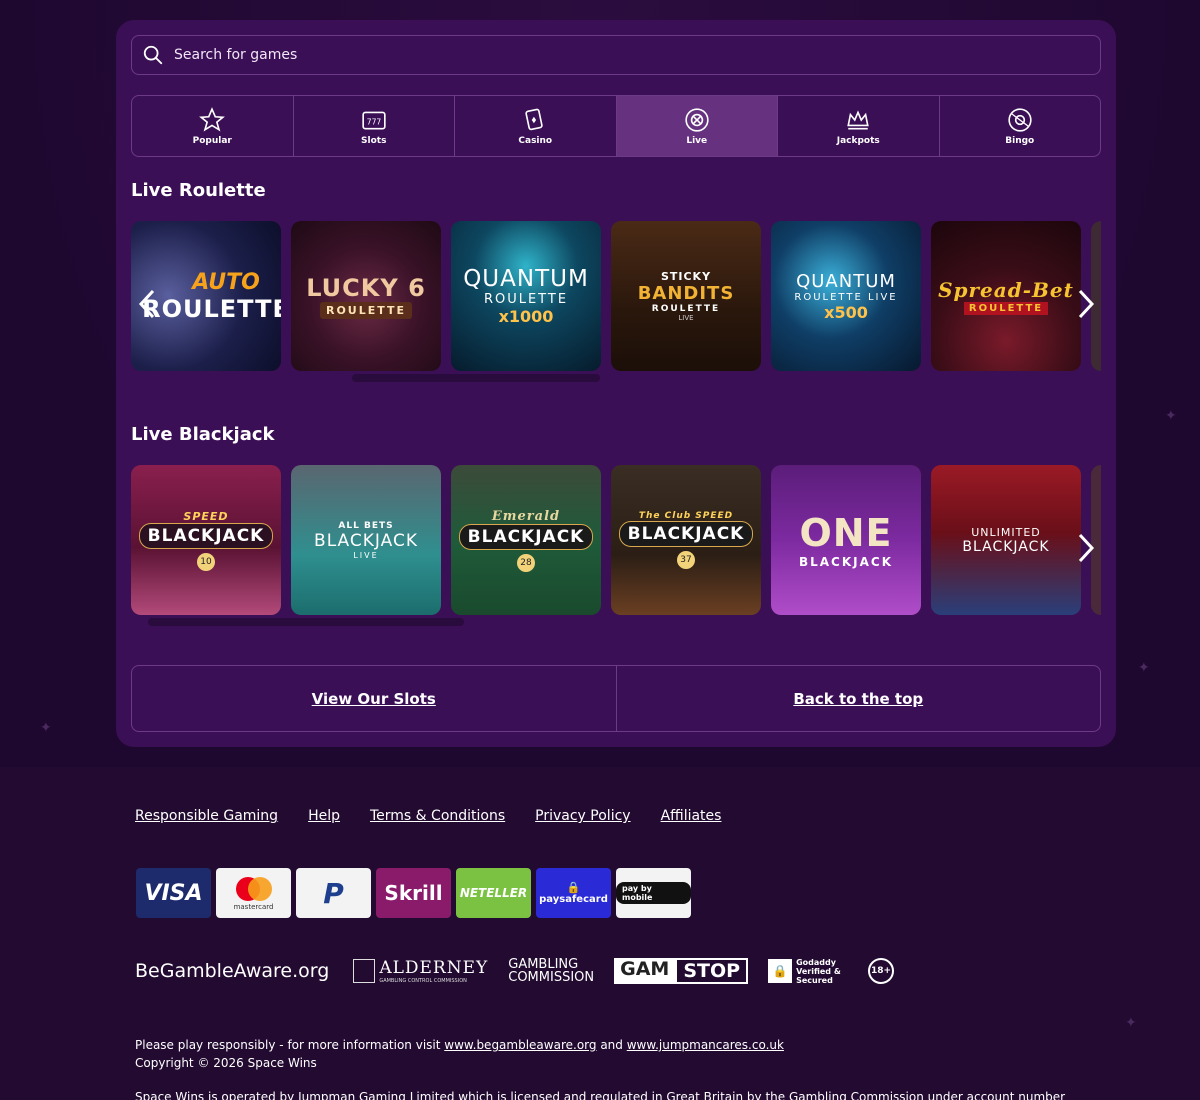  Describe the element at coordinates (846, 562) in the screenshot. I see `game-line3: BLACKJACK` at that location.